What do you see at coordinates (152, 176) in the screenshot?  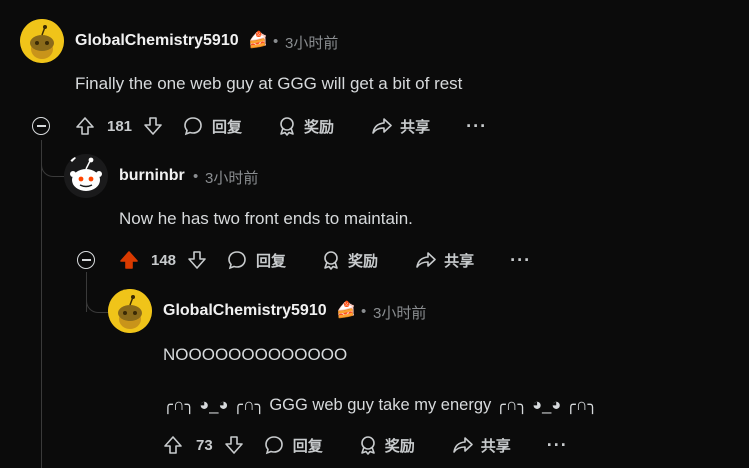 I see `username: burninbr` at bounding box center [152, 176].